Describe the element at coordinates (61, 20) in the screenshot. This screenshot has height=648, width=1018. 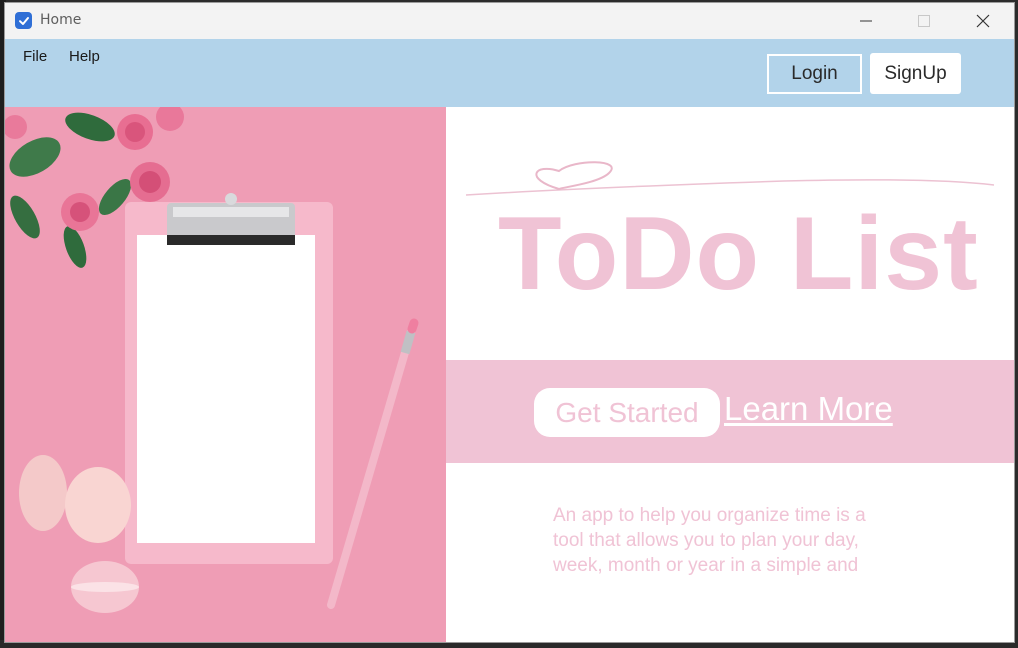
I see `window-title: Home` at that location.